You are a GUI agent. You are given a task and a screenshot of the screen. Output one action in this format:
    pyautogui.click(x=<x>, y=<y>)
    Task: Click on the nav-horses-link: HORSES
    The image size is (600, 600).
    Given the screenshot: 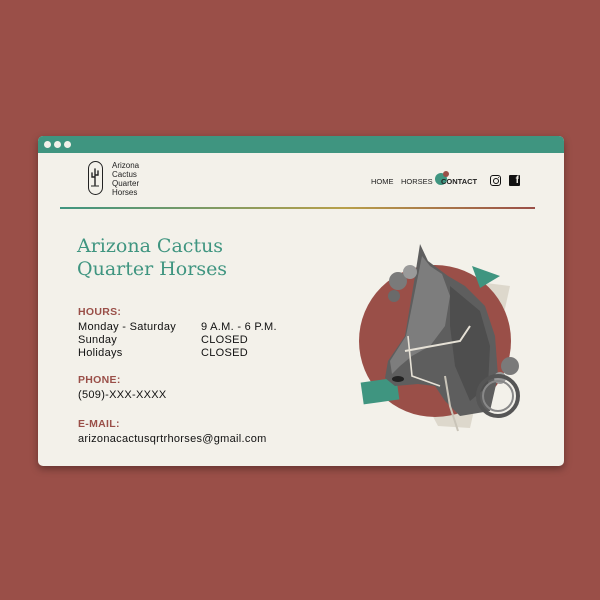 What is the action you would take?
    pyautogui.click(x=417, y=181)
    